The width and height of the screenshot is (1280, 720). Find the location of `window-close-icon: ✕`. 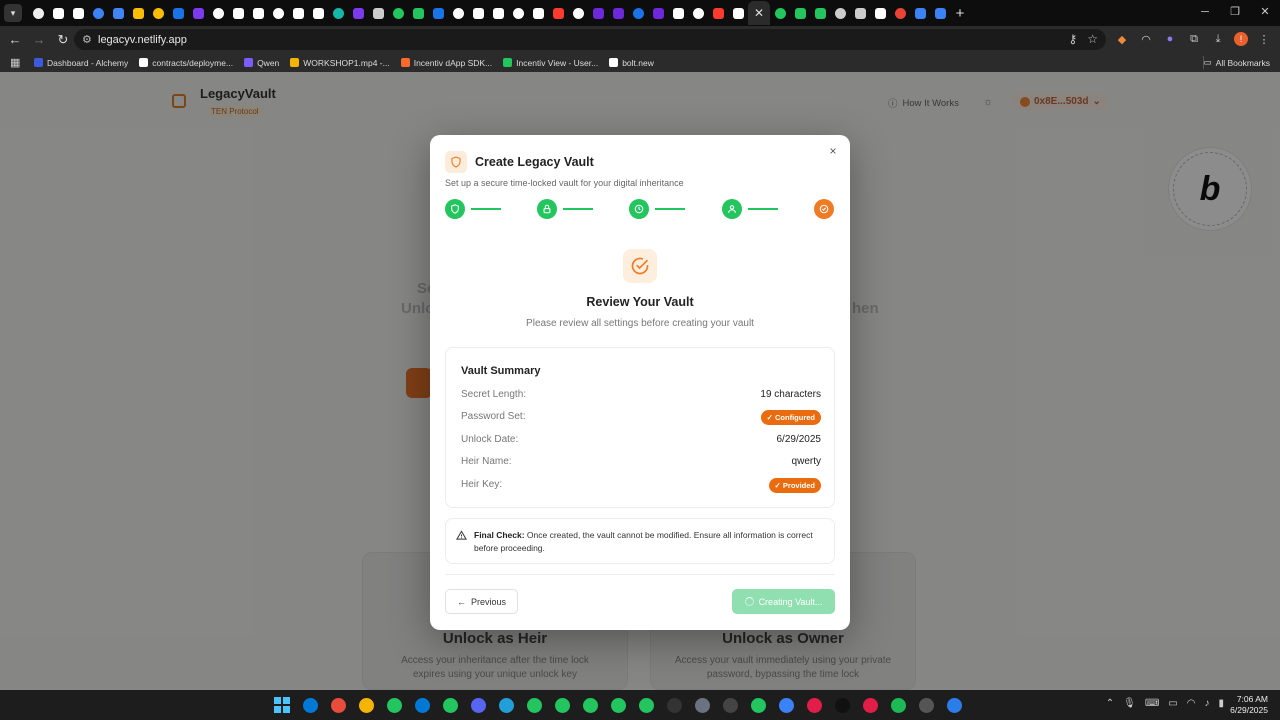

window-close-icon: ✕ is located at coordinates (1265, 13).